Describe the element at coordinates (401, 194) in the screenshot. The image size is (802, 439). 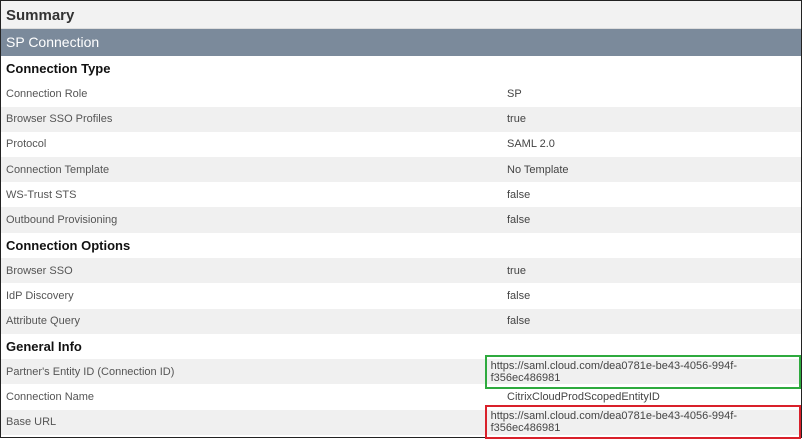
I see `summary-row: WS-Trust STS false` at that location.